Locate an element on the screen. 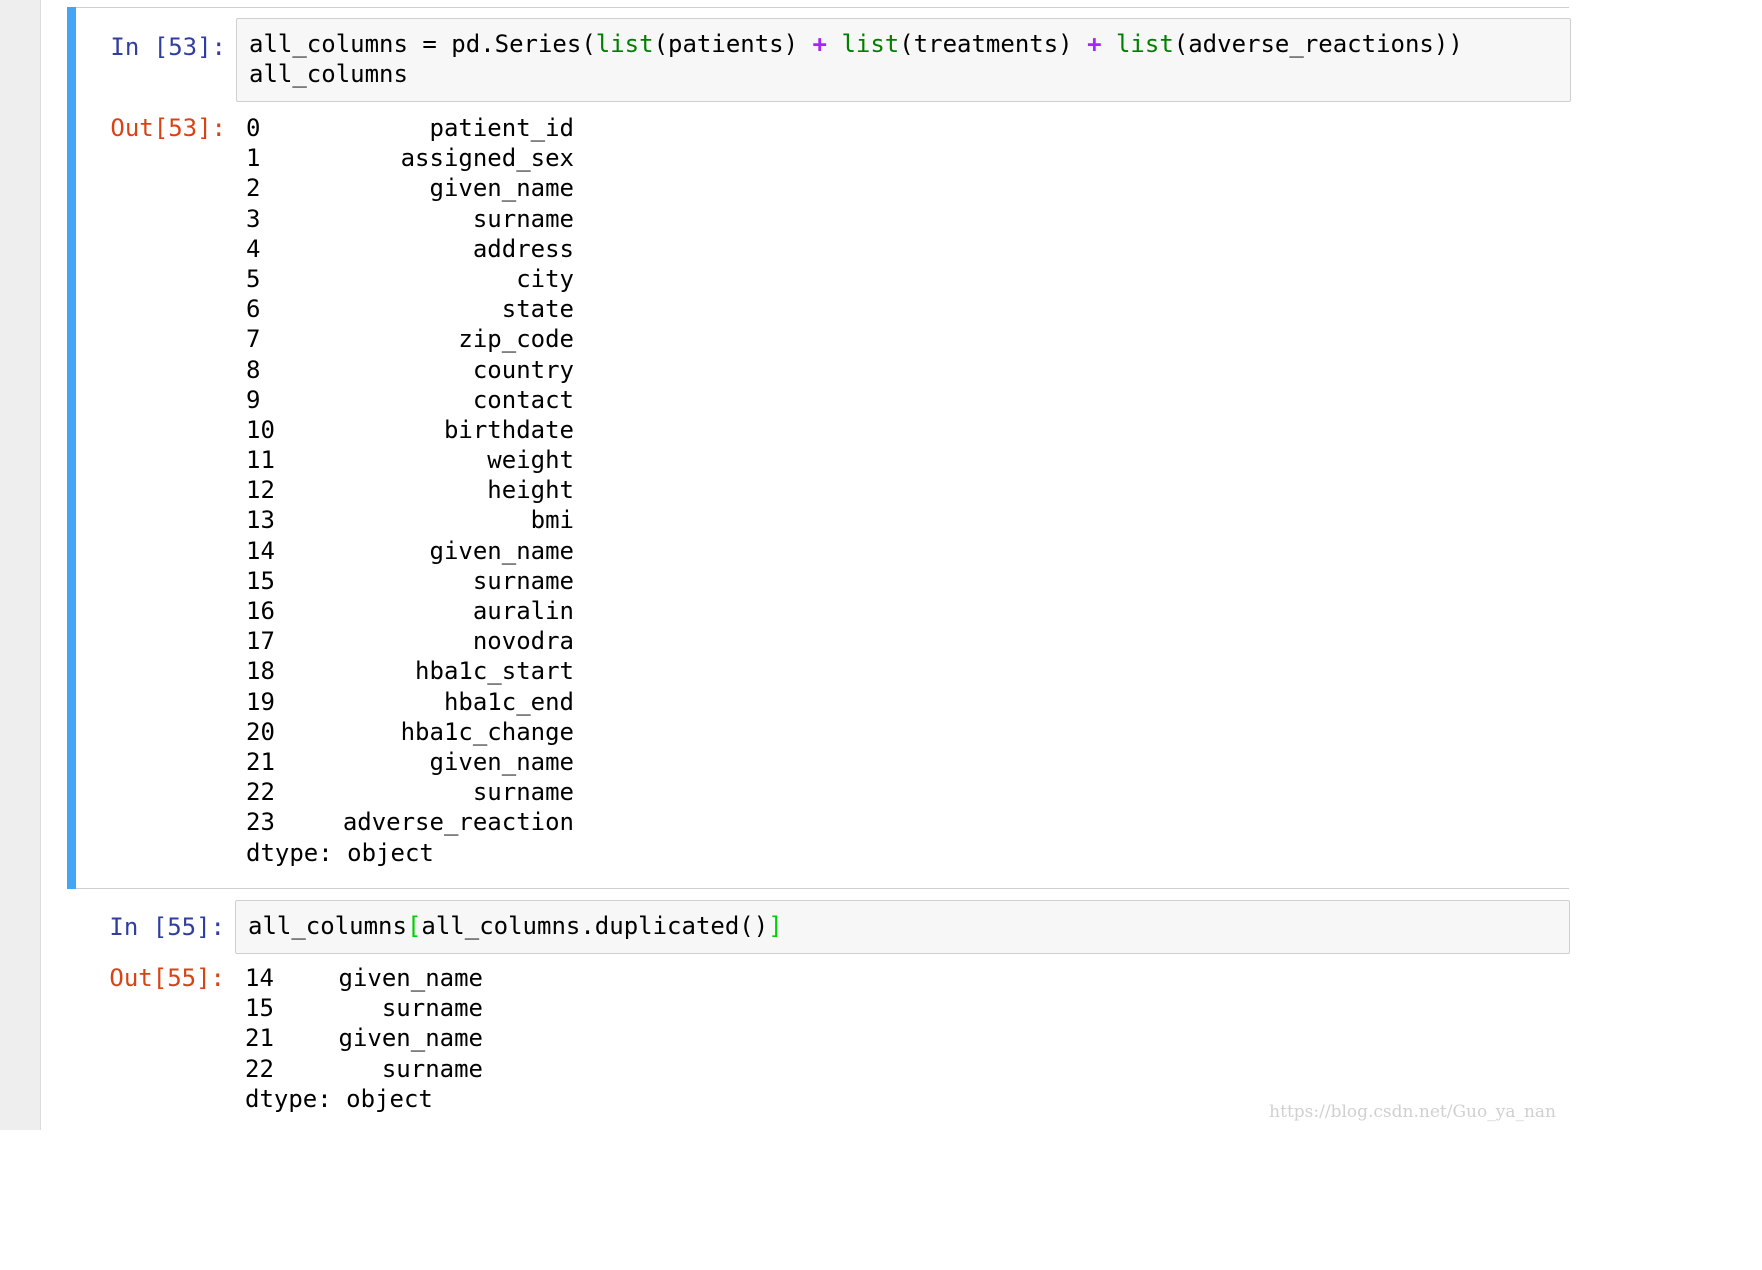 The image size is (1762, 1270). row-value: contact is located at coordinates (523, 399).